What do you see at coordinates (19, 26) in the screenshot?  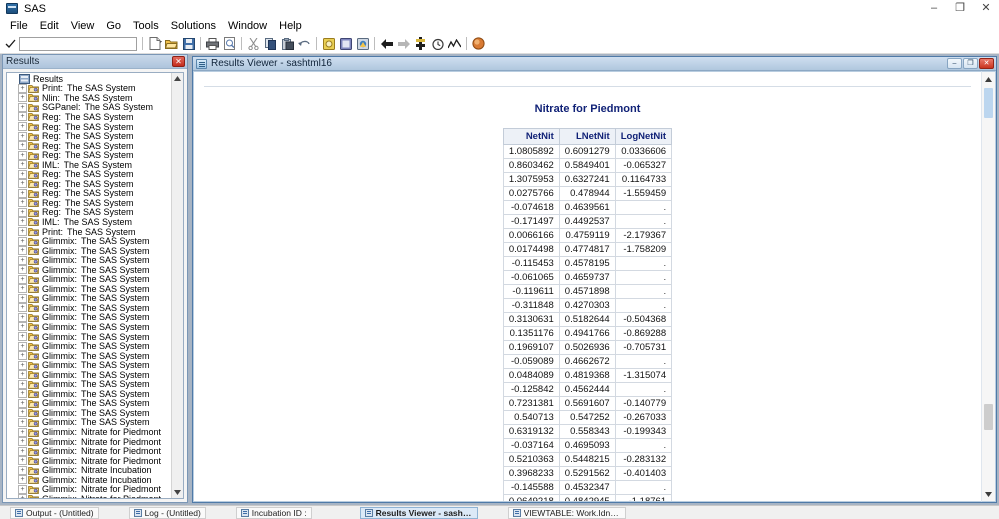 I see `menu-item-file: File` at bounding box center [19, 26].